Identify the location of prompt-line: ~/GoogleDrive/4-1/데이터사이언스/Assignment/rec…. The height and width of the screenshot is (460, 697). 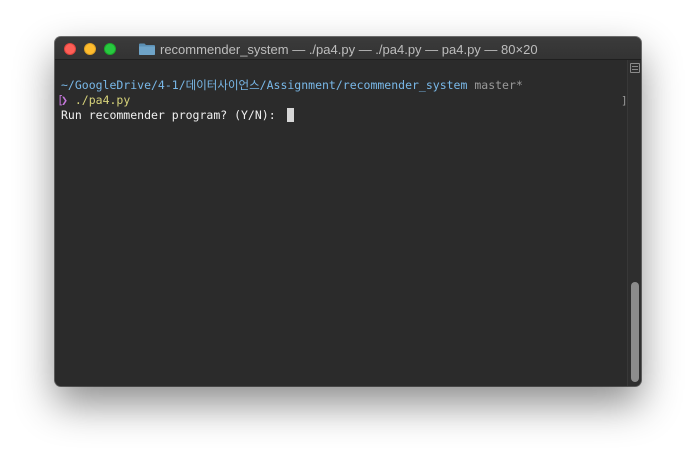
(344, 85).